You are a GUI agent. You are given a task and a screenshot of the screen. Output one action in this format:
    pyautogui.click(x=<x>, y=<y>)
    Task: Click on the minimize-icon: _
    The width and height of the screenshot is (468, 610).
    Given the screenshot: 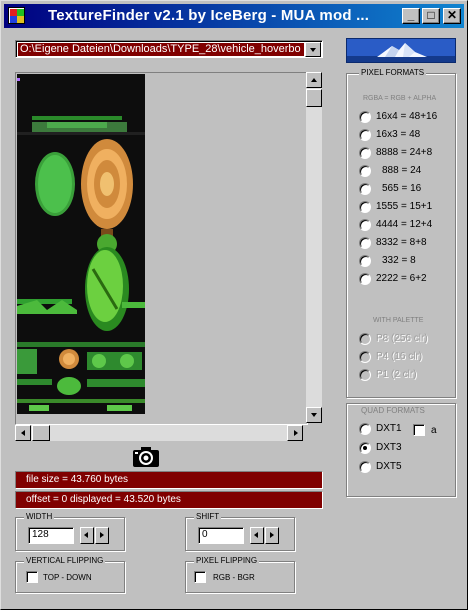 What is the action you would take?
    pyautogui.click(x=411, y=15)
    